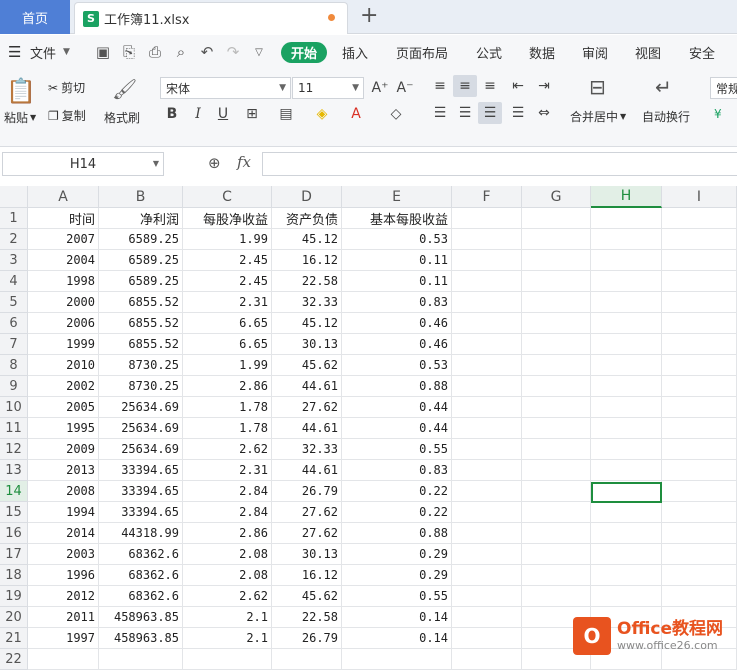 Image resolution: width=737 pixels, height=670 pixels. I want to click on row-header: 4, so click(14, 281).